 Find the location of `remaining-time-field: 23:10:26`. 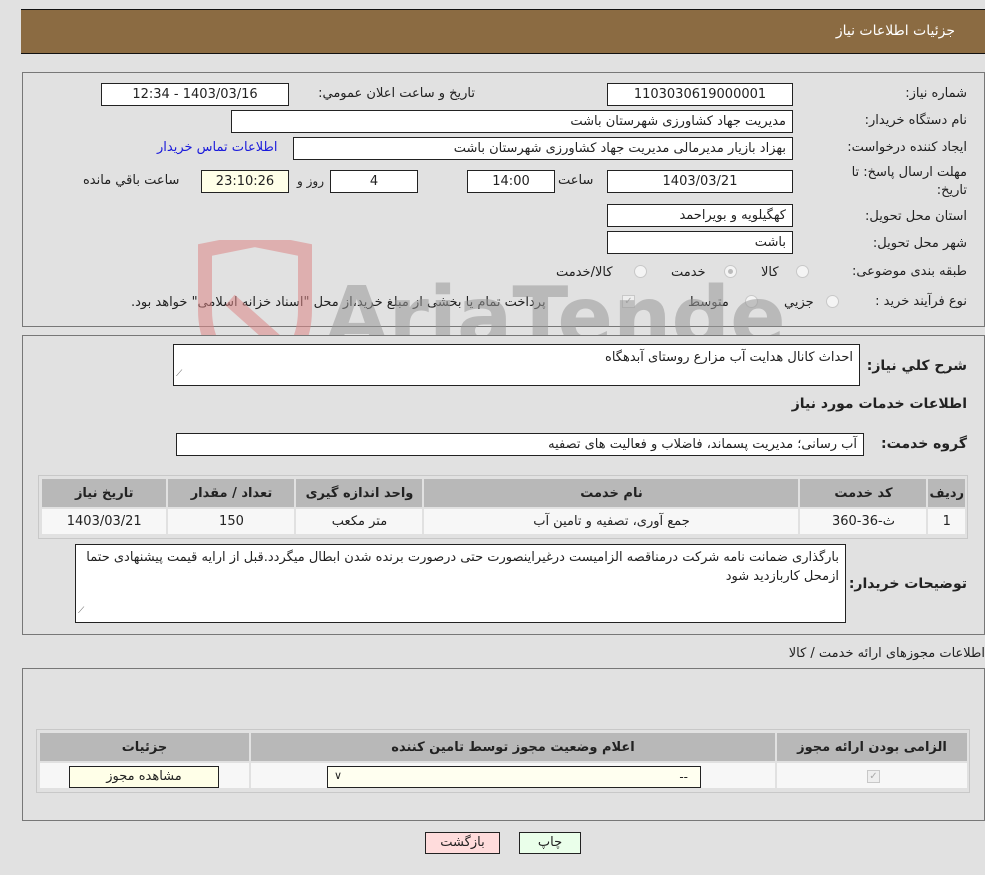

remaining-time-field: 23:10:26 is located at coordinates (245, 181).